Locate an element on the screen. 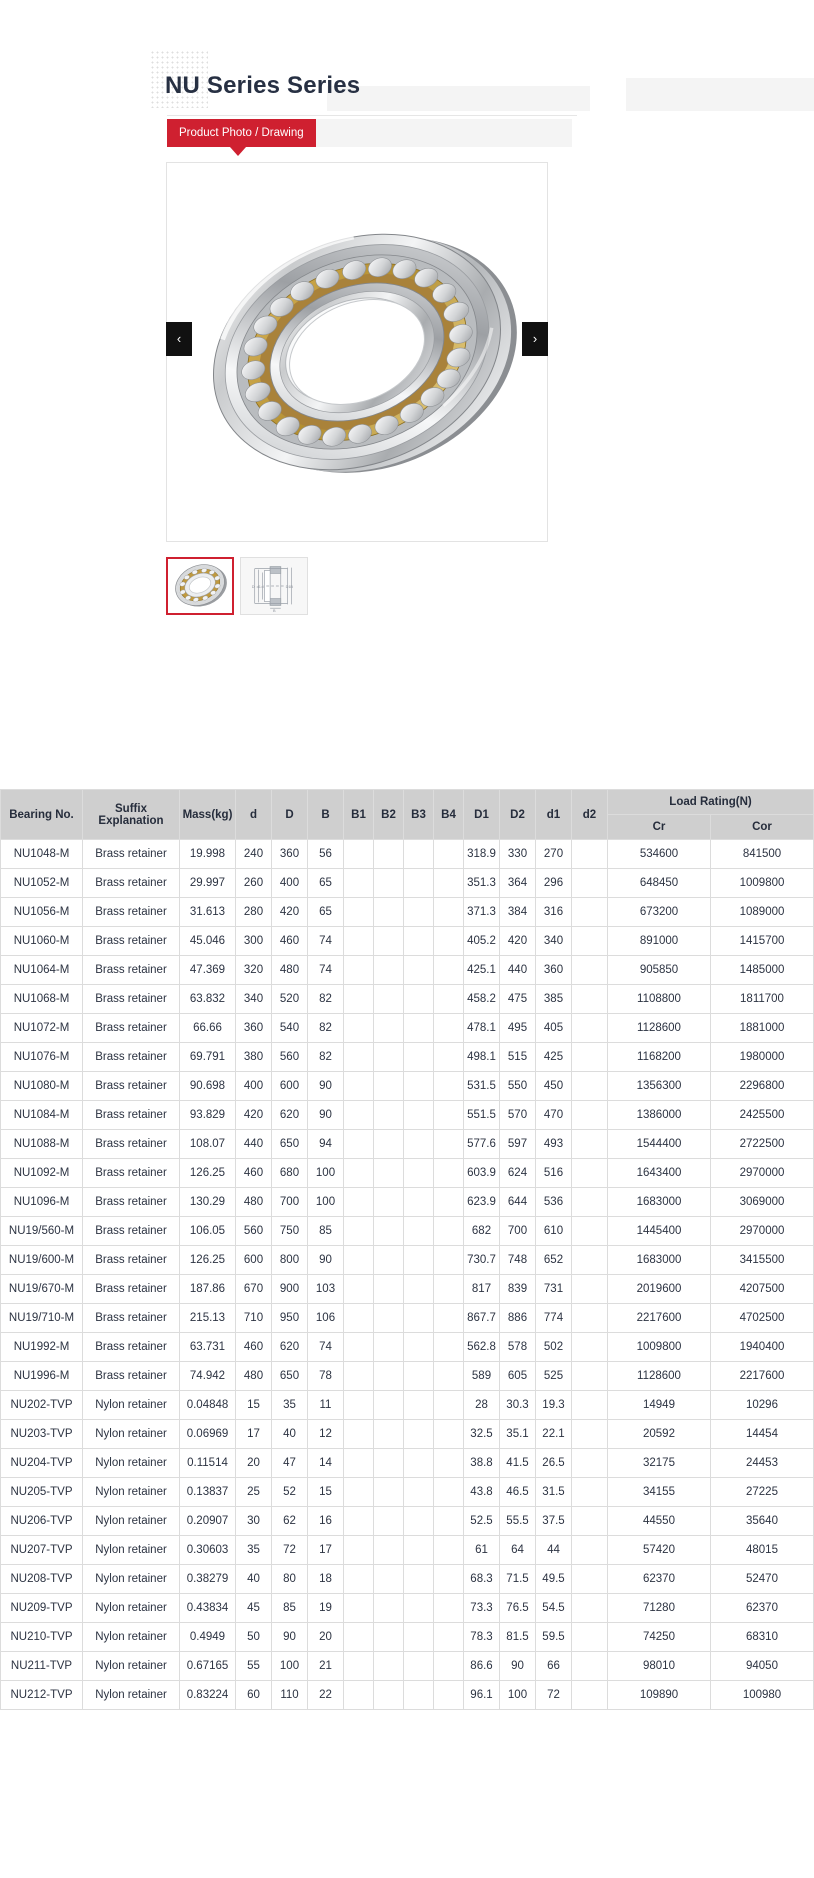  cell-D2: 515 is located at coordinates (517, 1057).